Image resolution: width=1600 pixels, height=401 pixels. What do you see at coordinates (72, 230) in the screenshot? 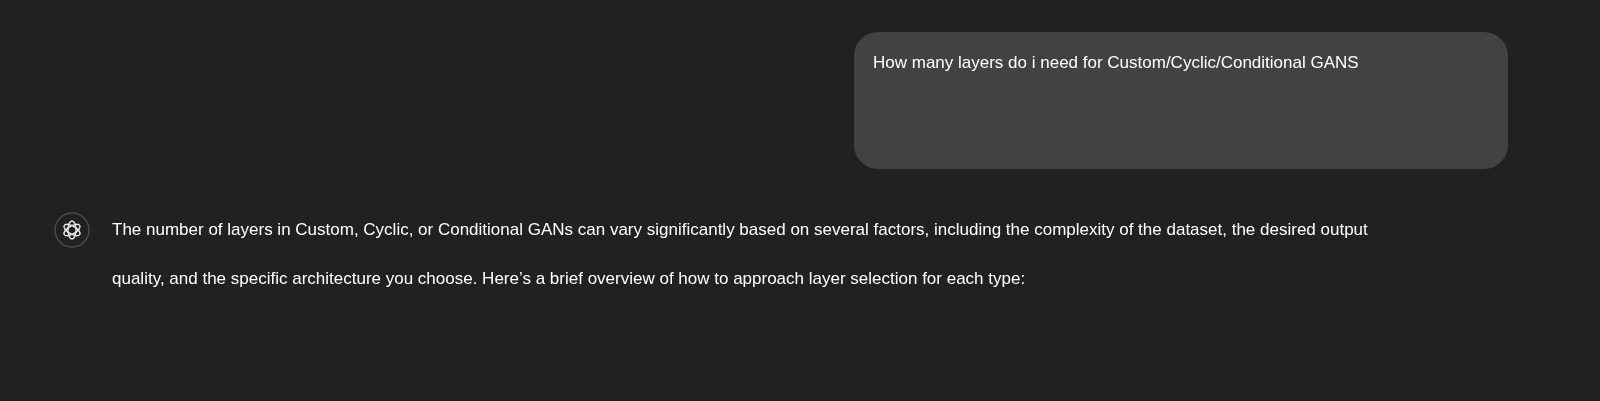
I see `assistant-avatar-icon` at bounding box center [72, 230].